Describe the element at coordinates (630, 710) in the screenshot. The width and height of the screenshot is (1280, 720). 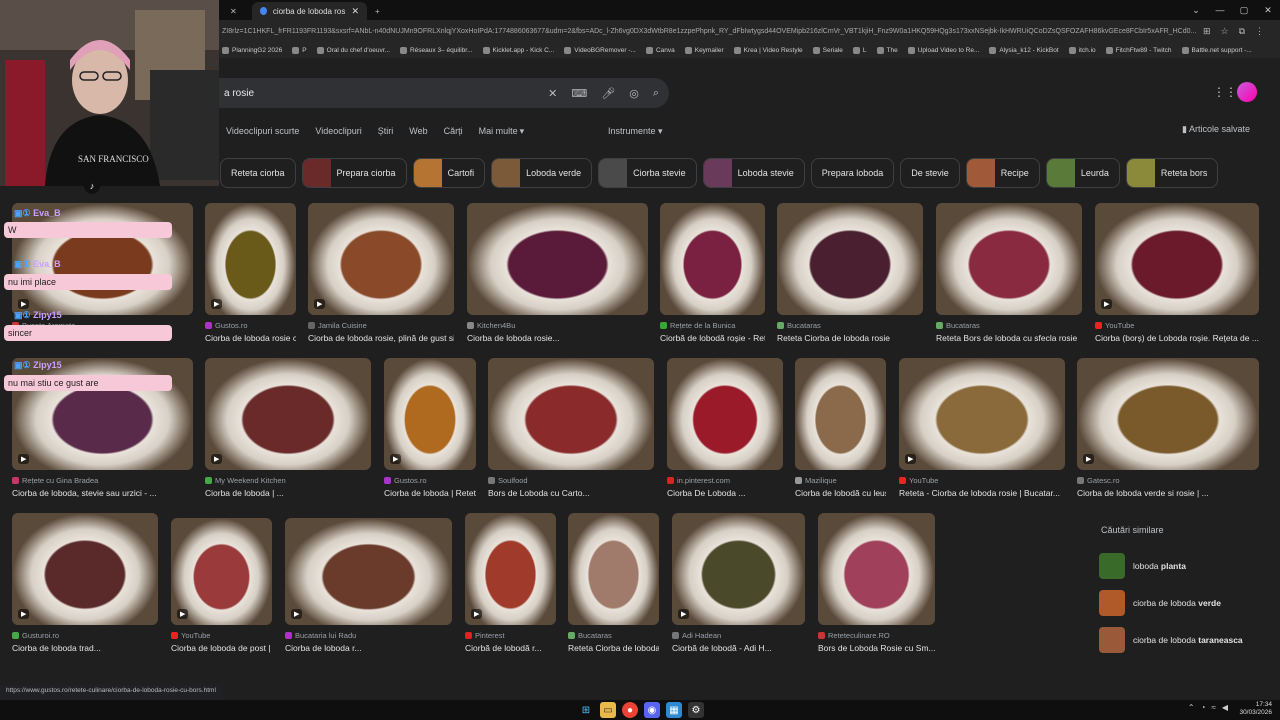
I see `chrome-icon: ●` at that location.